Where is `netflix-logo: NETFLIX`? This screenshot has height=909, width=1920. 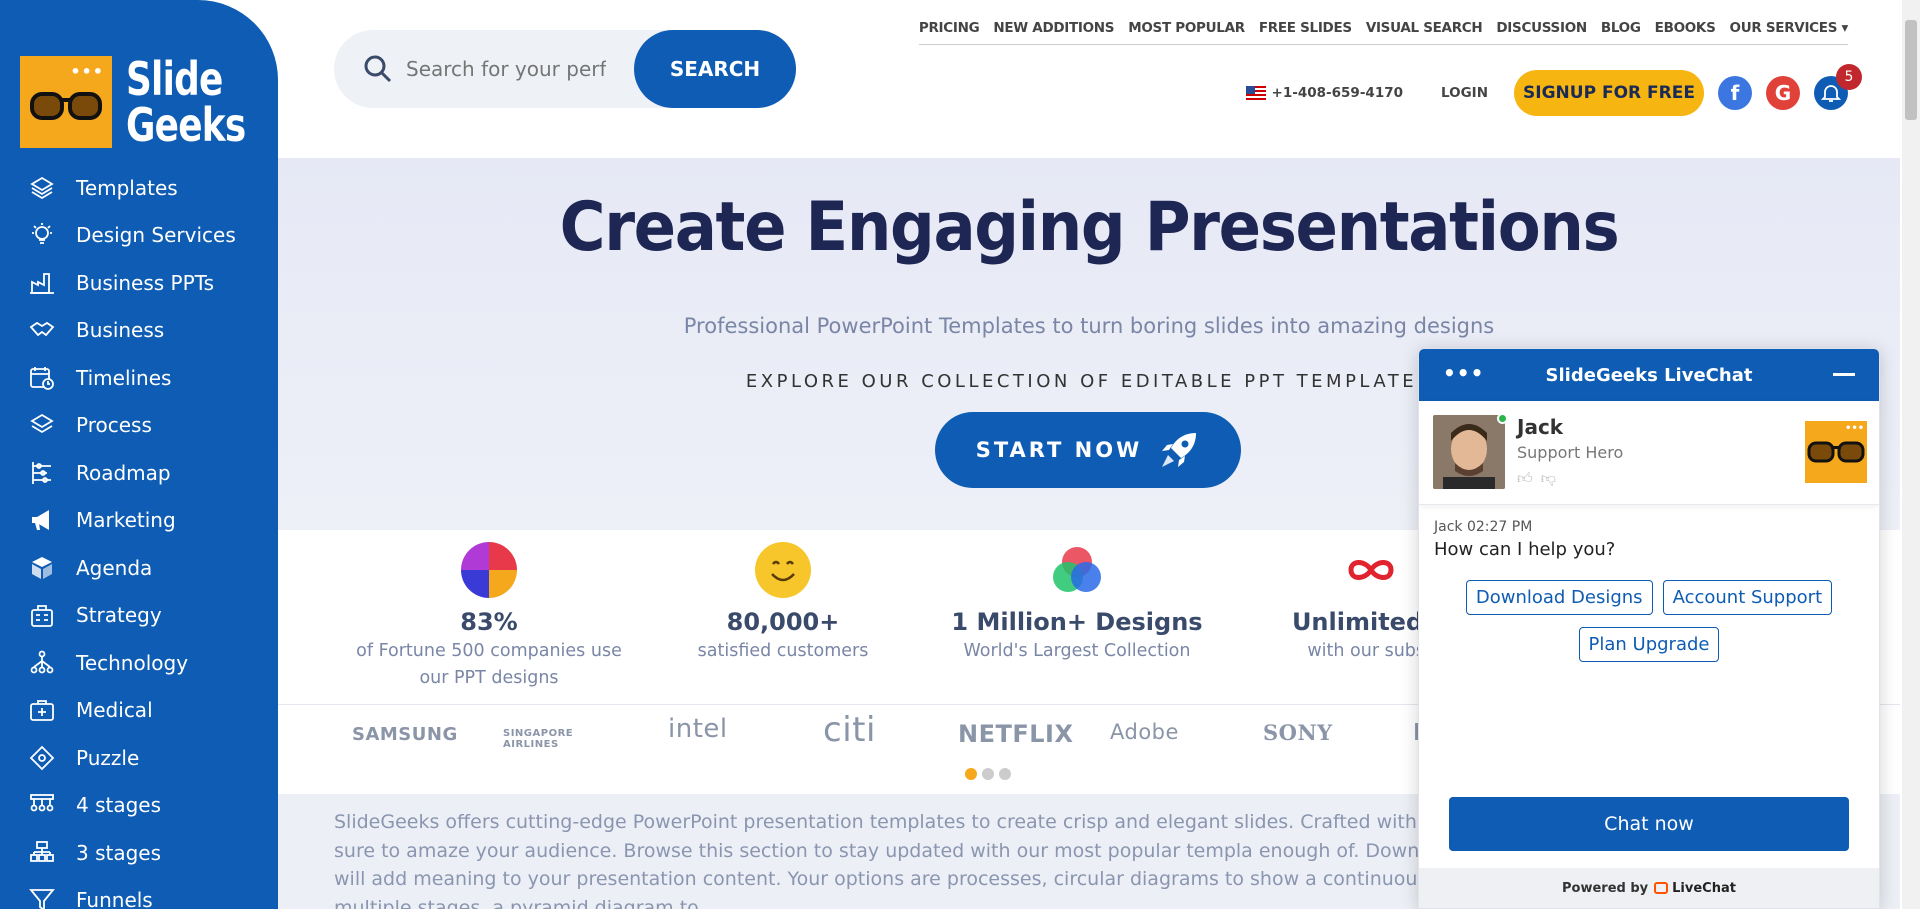 netflix-logo: NETFLIX is located at coordinates (1016, 734).